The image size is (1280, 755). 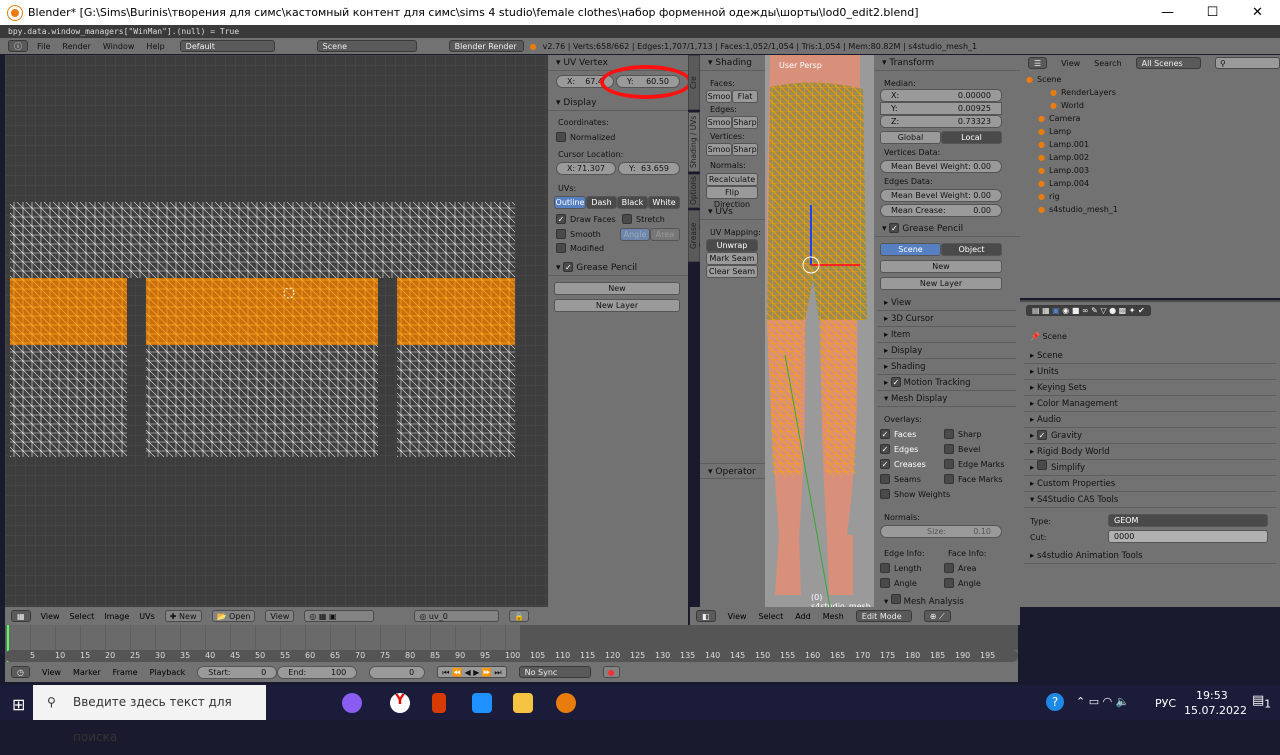 I want to click on outliner-row: ● RenderLayers, so click(x=1150, y=92).